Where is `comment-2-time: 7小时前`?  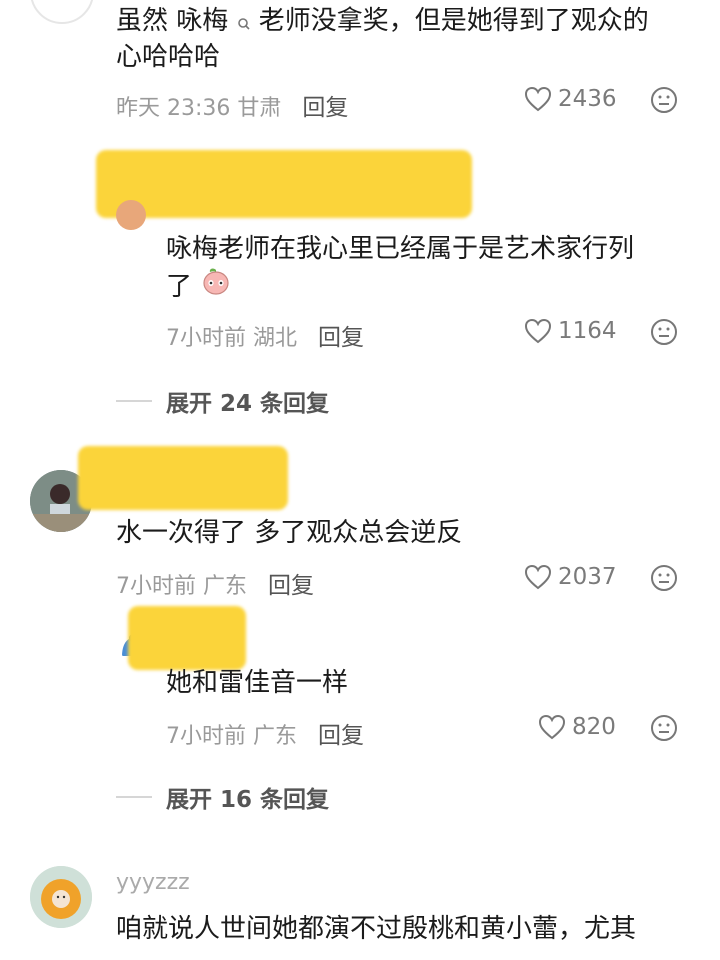 comment-2-time: 7小时前 is located at coordinates (206, 338).